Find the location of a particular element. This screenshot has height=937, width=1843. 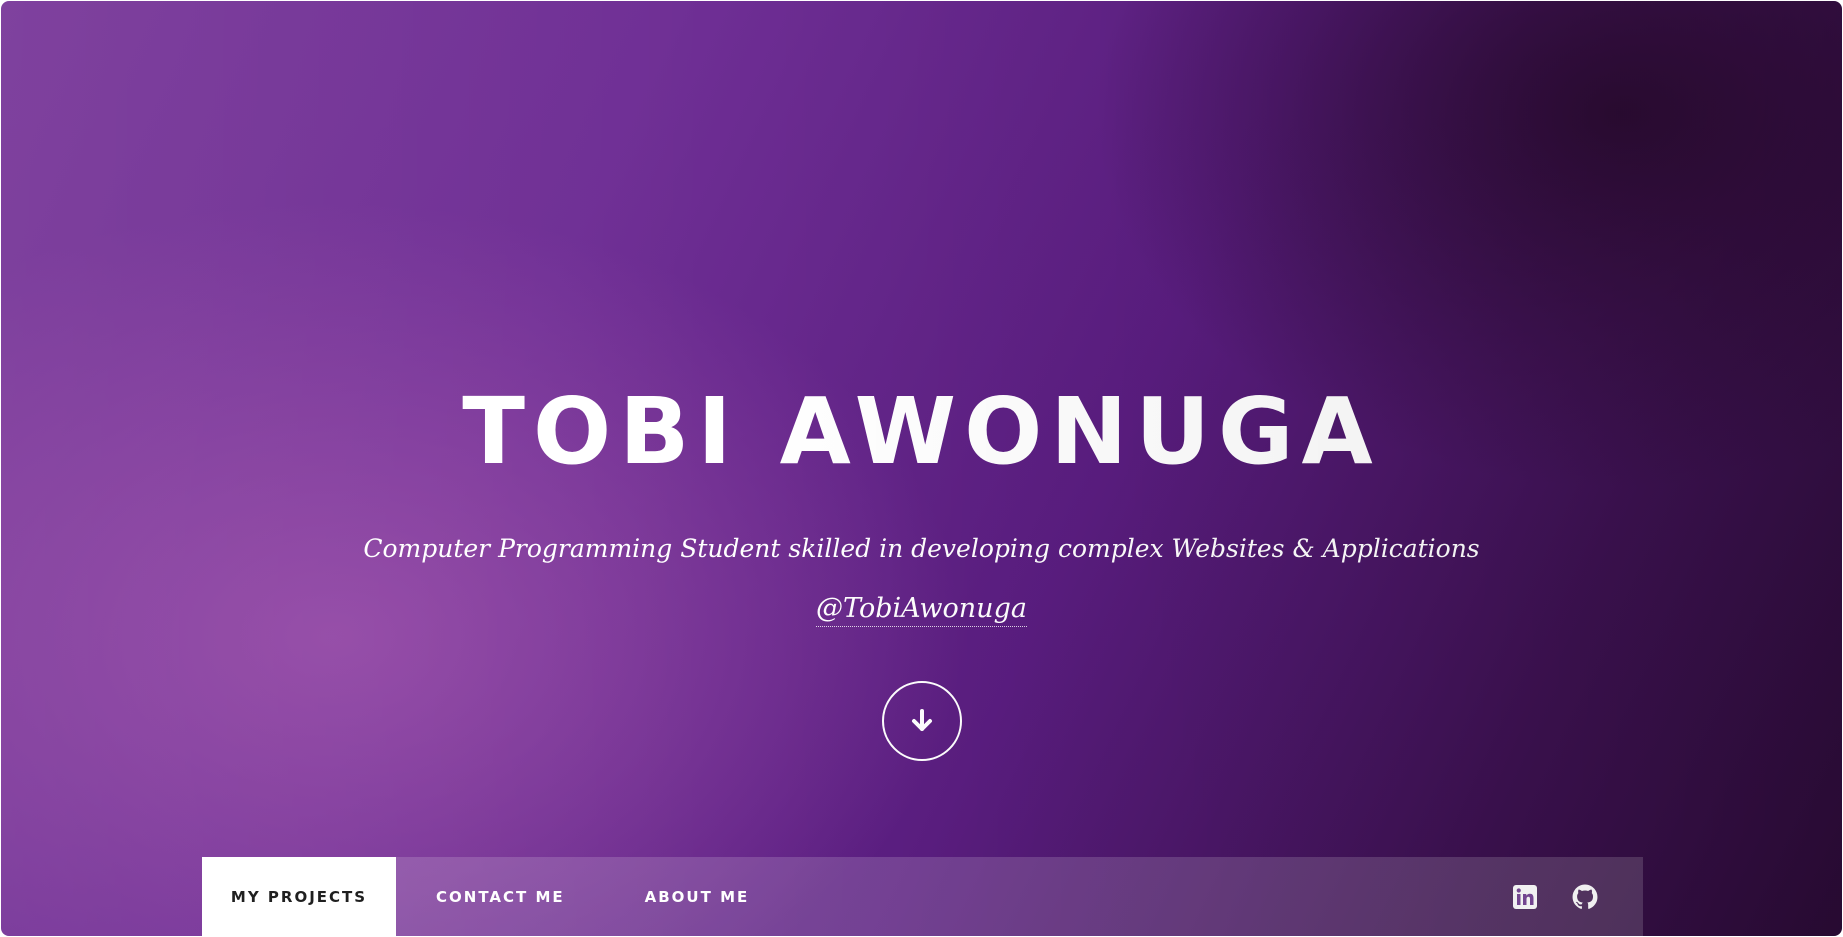

tab-about-me: ABOUT ME is located at coordinates (697, 896).